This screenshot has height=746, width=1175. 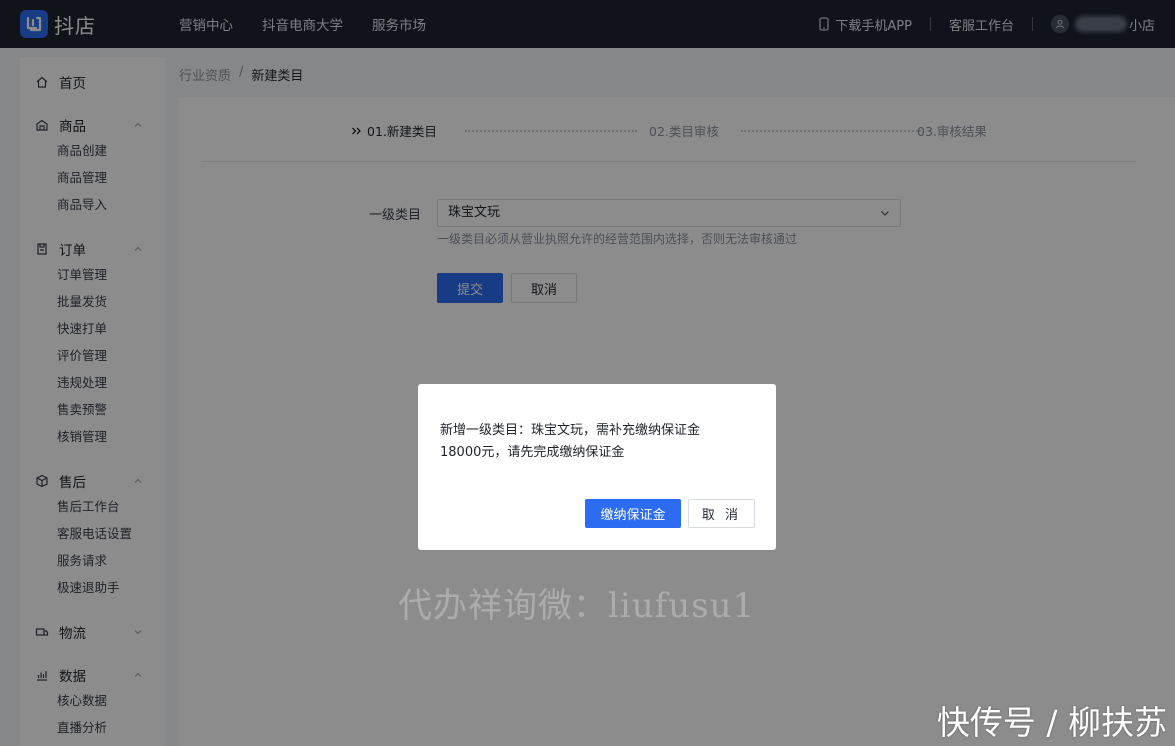 What do you see at coordinates (633, 513) in the screenshot?
I see `pay-deposit-button: 缴纳保证金` at bounding box center [633, 513].